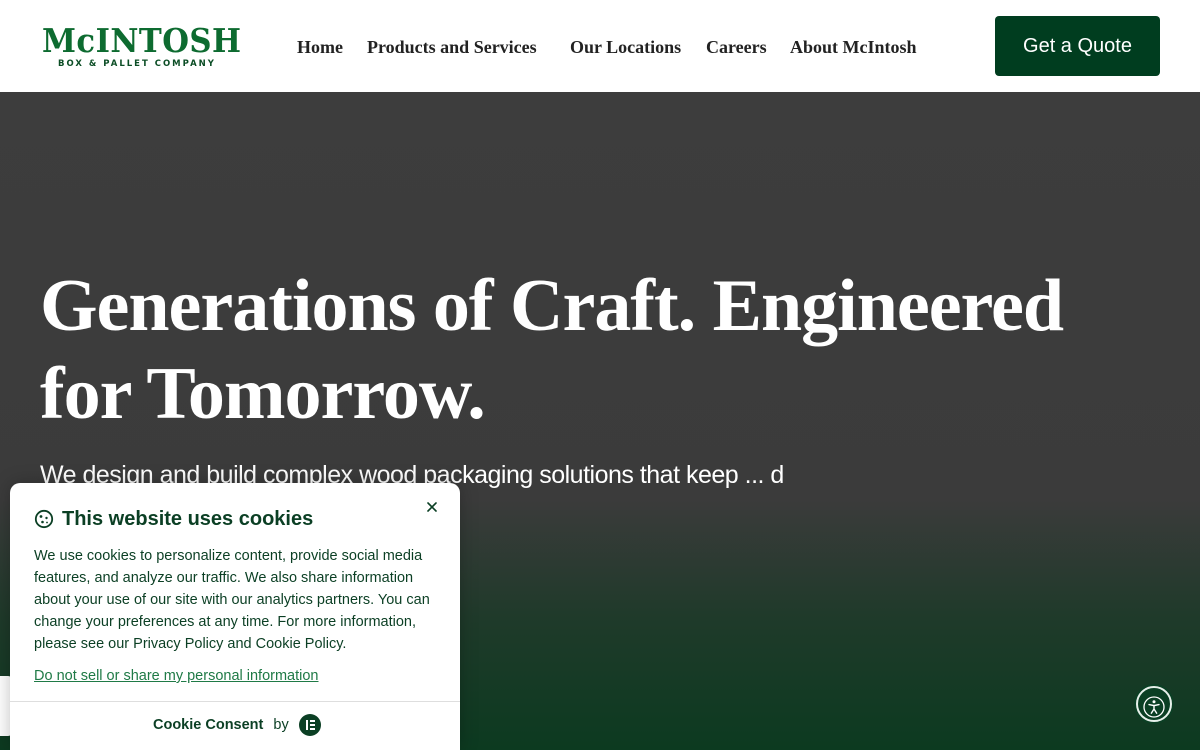 This screenshot has width=1200, height=750. Describe the element at coordinates (142, 40) in the screenshot. I see `logo-wordmark: McINTOSH` at that location.